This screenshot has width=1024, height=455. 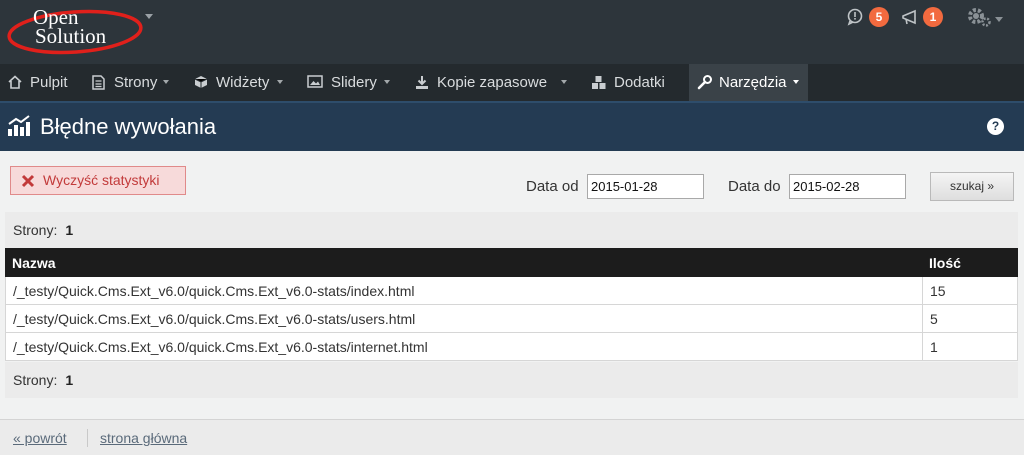 What do you see at coordinates (879, 17) in the screenshot?
I see `notifications-badge: 5` at bounding box center [879, 17].